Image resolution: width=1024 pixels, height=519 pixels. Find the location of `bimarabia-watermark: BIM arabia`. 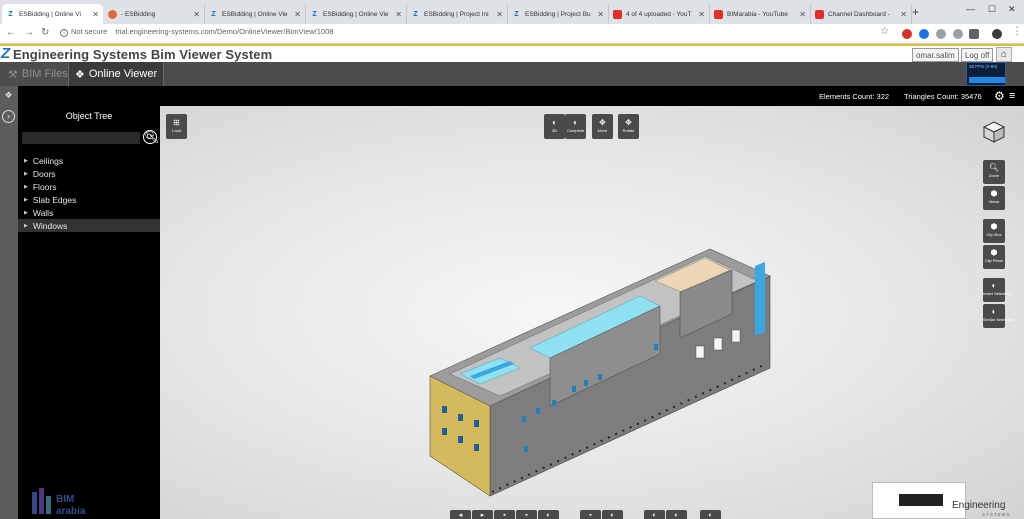

bimarabia-watermark: BIM arabia is located at coordinates (59, 502).